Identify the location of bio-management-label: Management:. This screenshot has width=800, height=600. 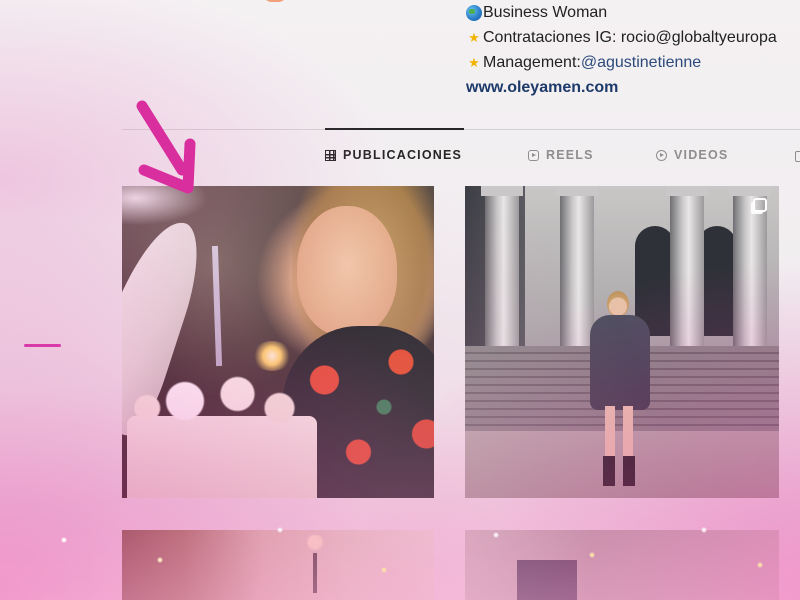
(532, 62).